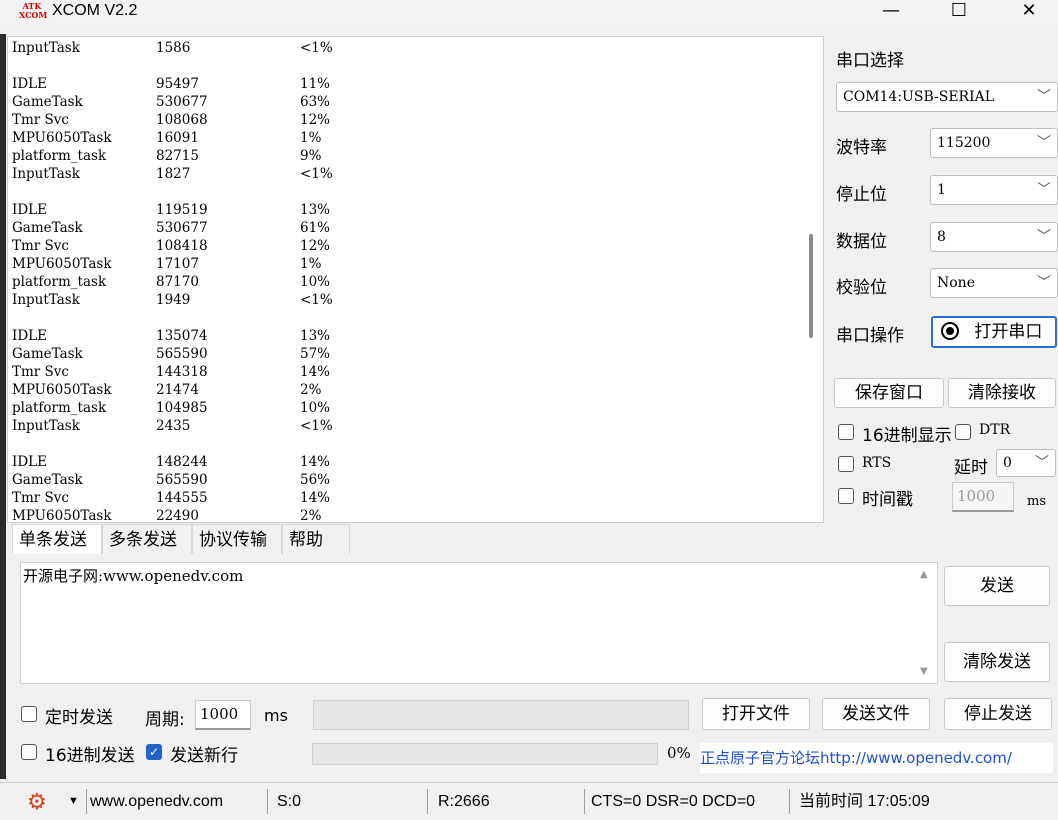 The width and height of the screenshot is (1058, 820). I want to click on receive-line: GameTask 530677 63%, so click(402, 102).